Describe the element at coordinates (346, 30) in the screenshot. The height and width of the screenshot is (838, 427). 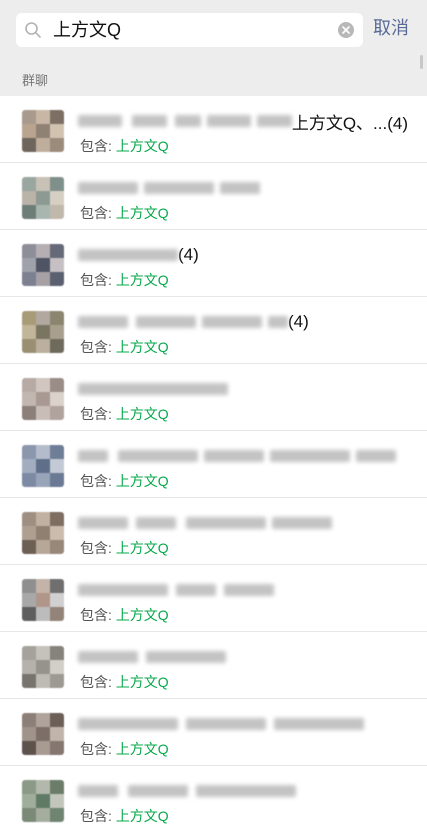
I see `clear-icon` at that location.